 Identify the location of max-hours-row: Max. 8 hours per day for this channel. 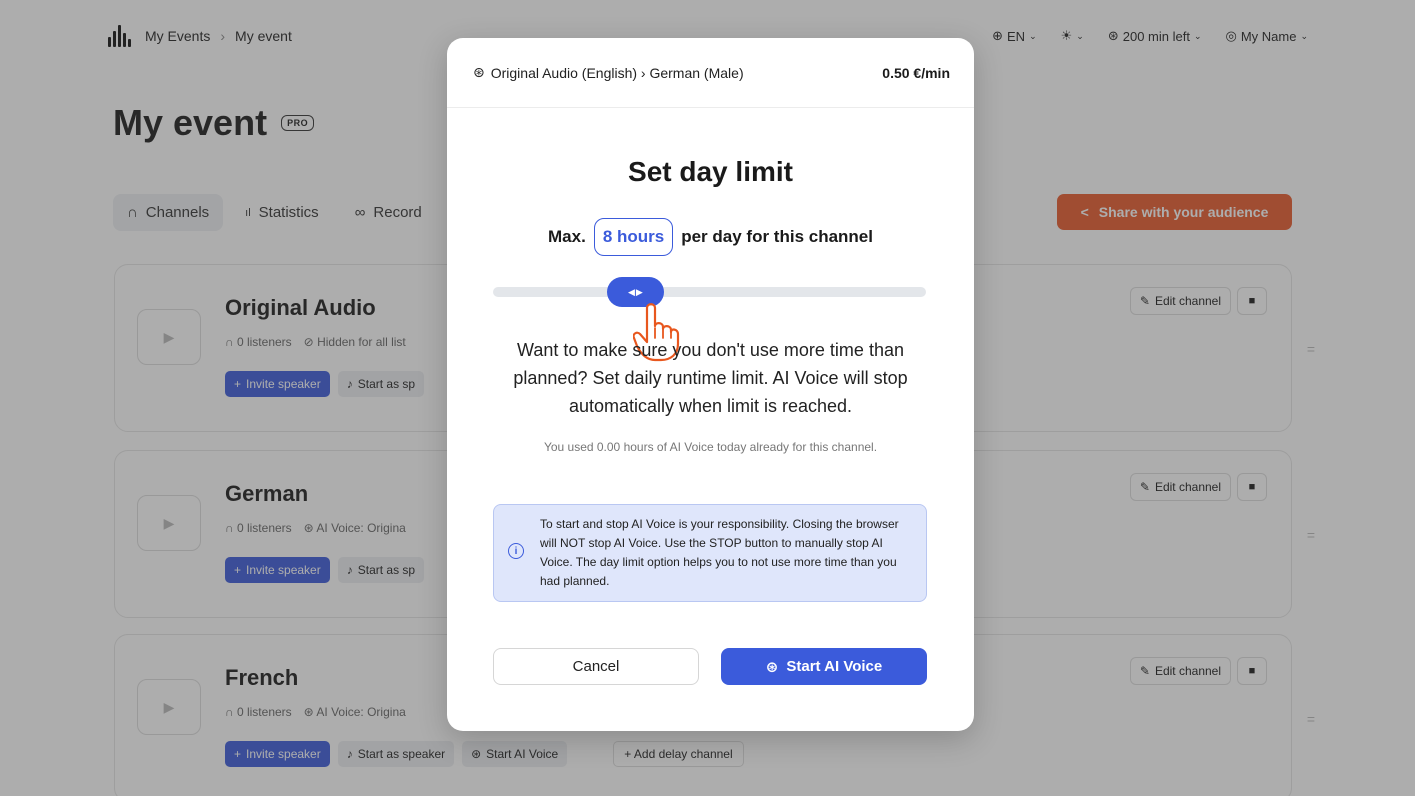
(710, 237).